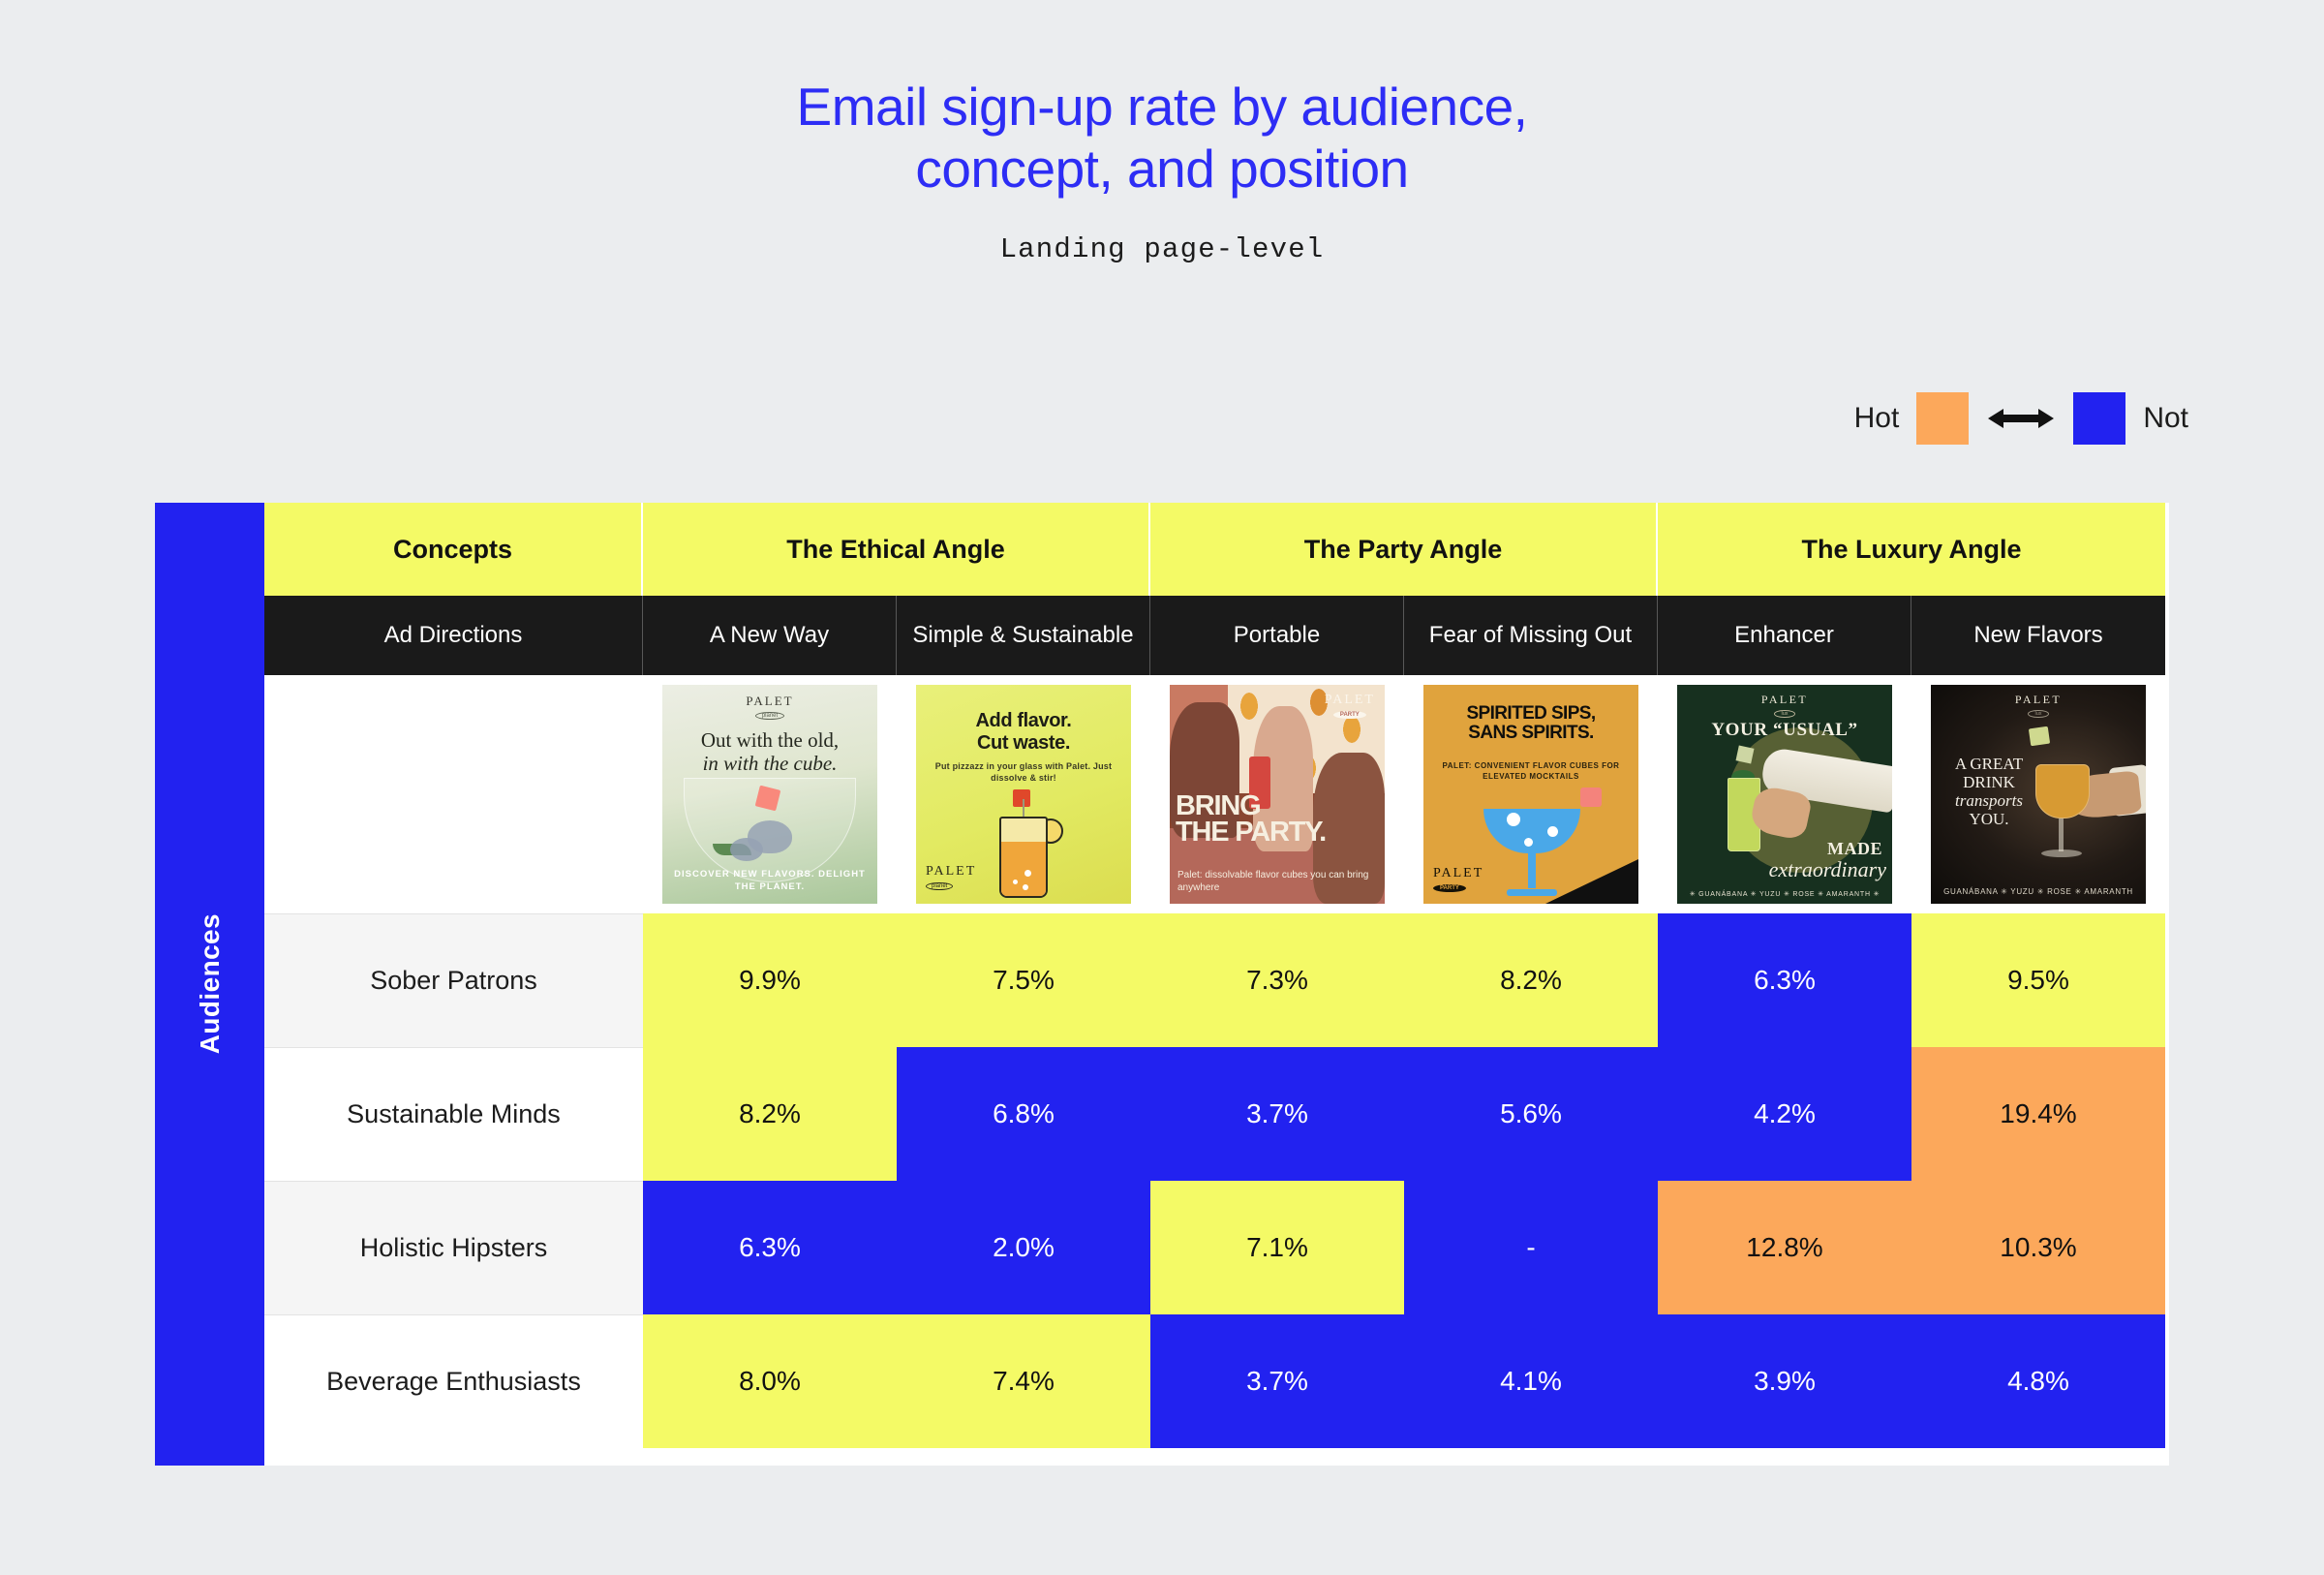 This screenshot has height=1575, width=2324. What do you see at coordinates (951, 877) in the screenshot?
I see `palet-logo-2: PALET planet` at bounding box center [951, 877].